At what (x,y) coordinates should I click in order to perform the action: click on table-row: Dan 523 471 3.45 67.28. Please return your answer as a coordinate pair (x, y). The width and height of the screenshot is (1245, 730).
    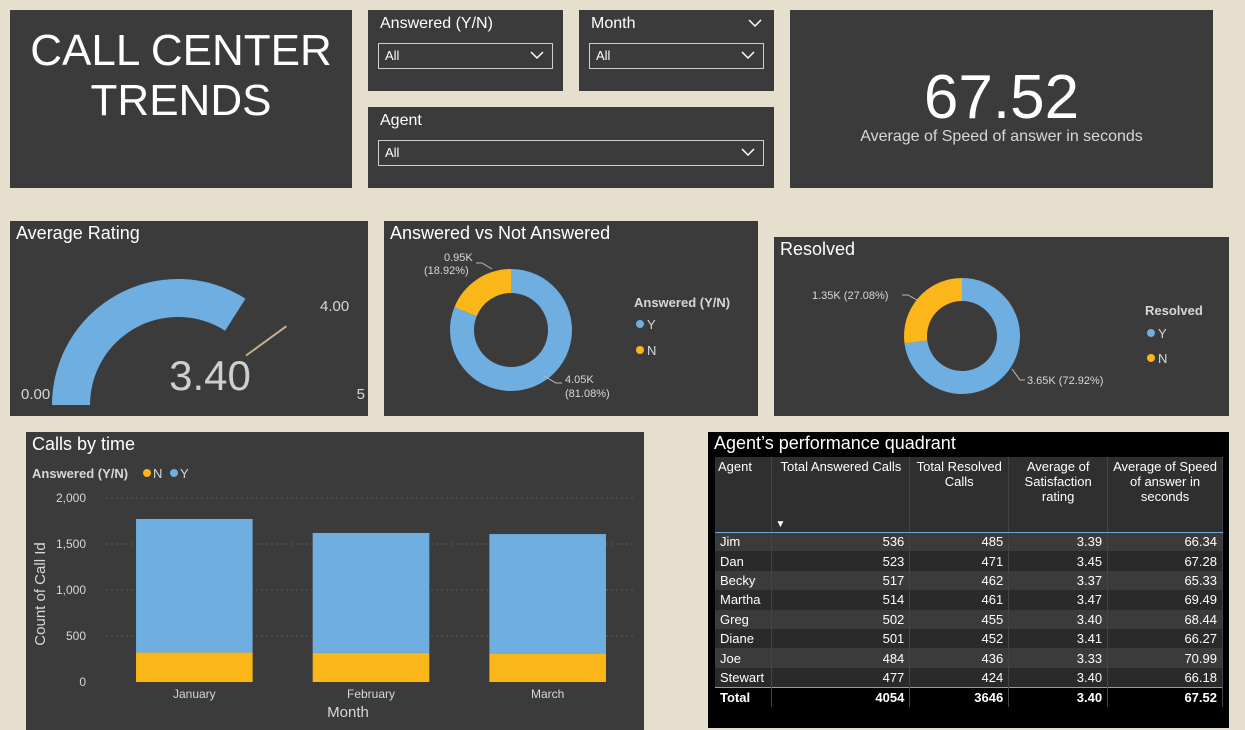
    Looking at the image, I should click on (969, 561).